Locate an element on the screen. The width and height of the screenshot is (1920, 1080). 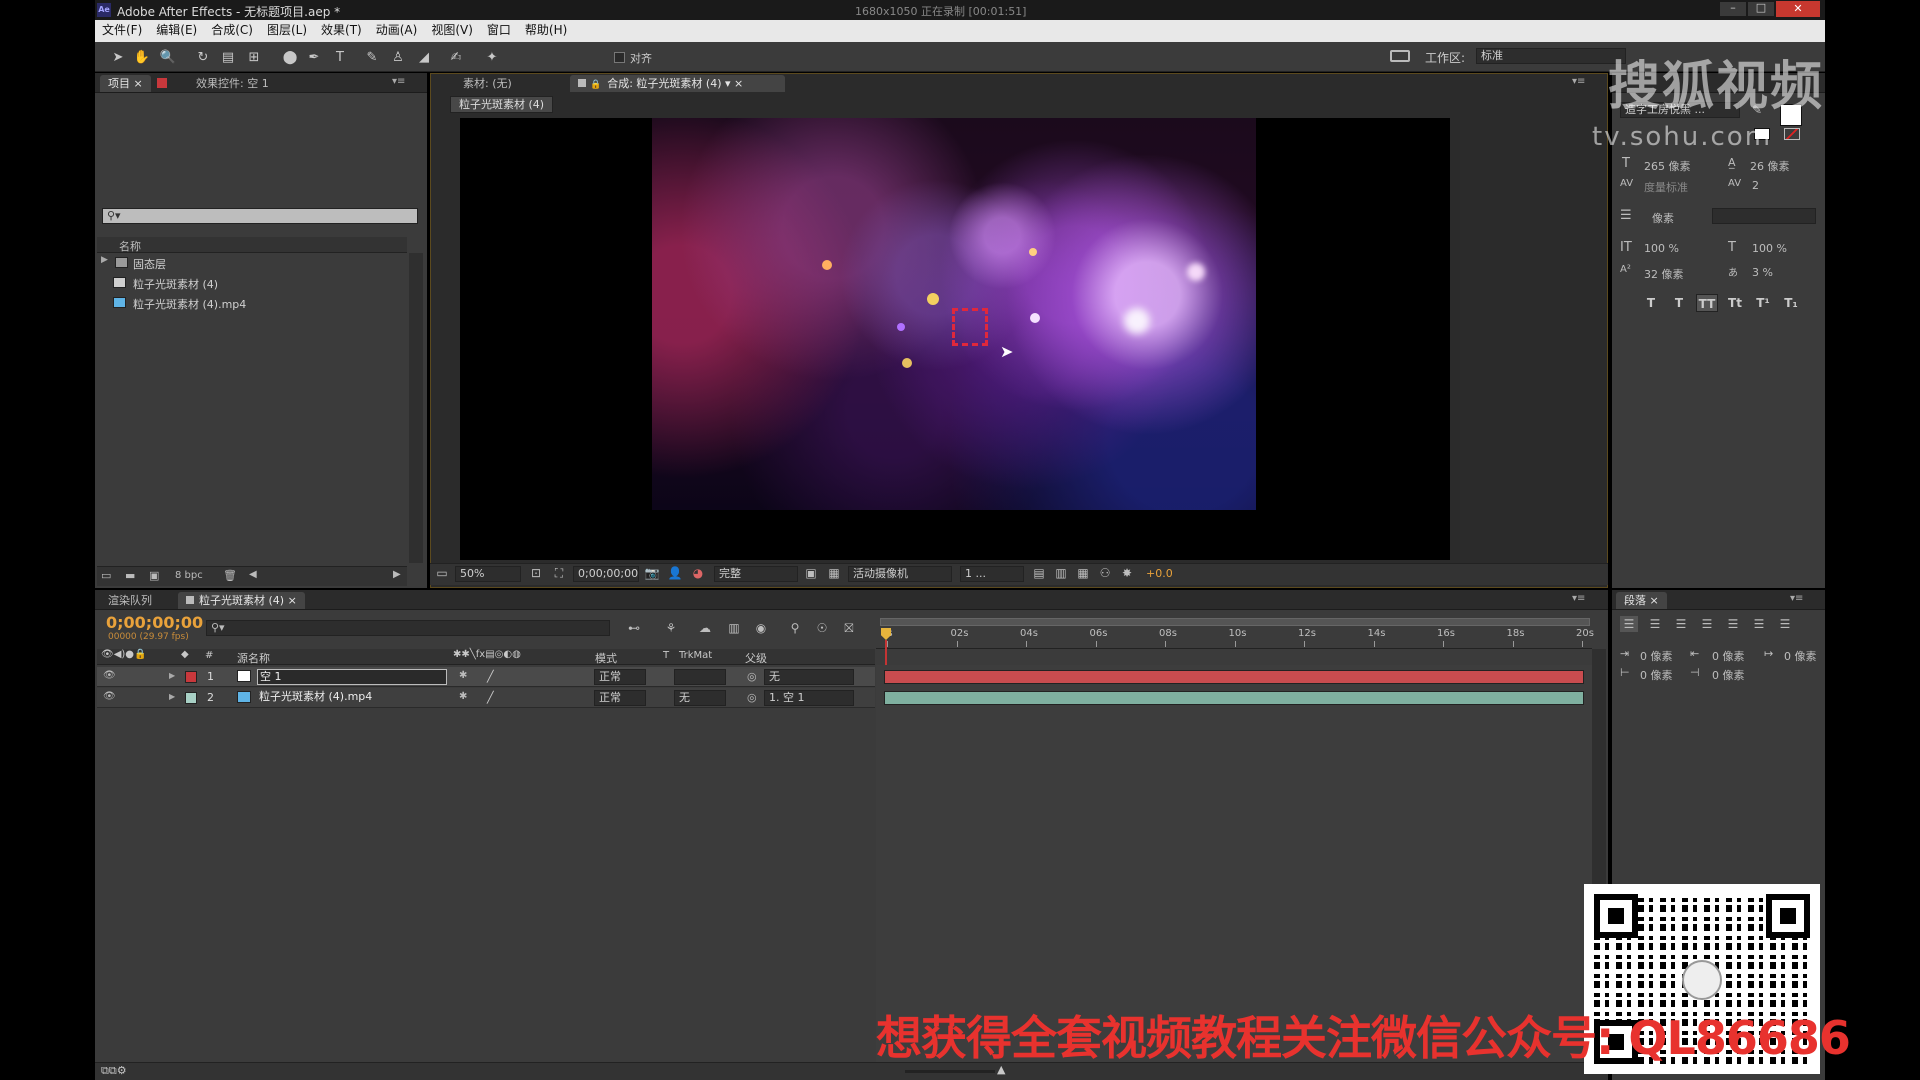
leading-value: 26 像素 is located at coordinates (1770, 166).